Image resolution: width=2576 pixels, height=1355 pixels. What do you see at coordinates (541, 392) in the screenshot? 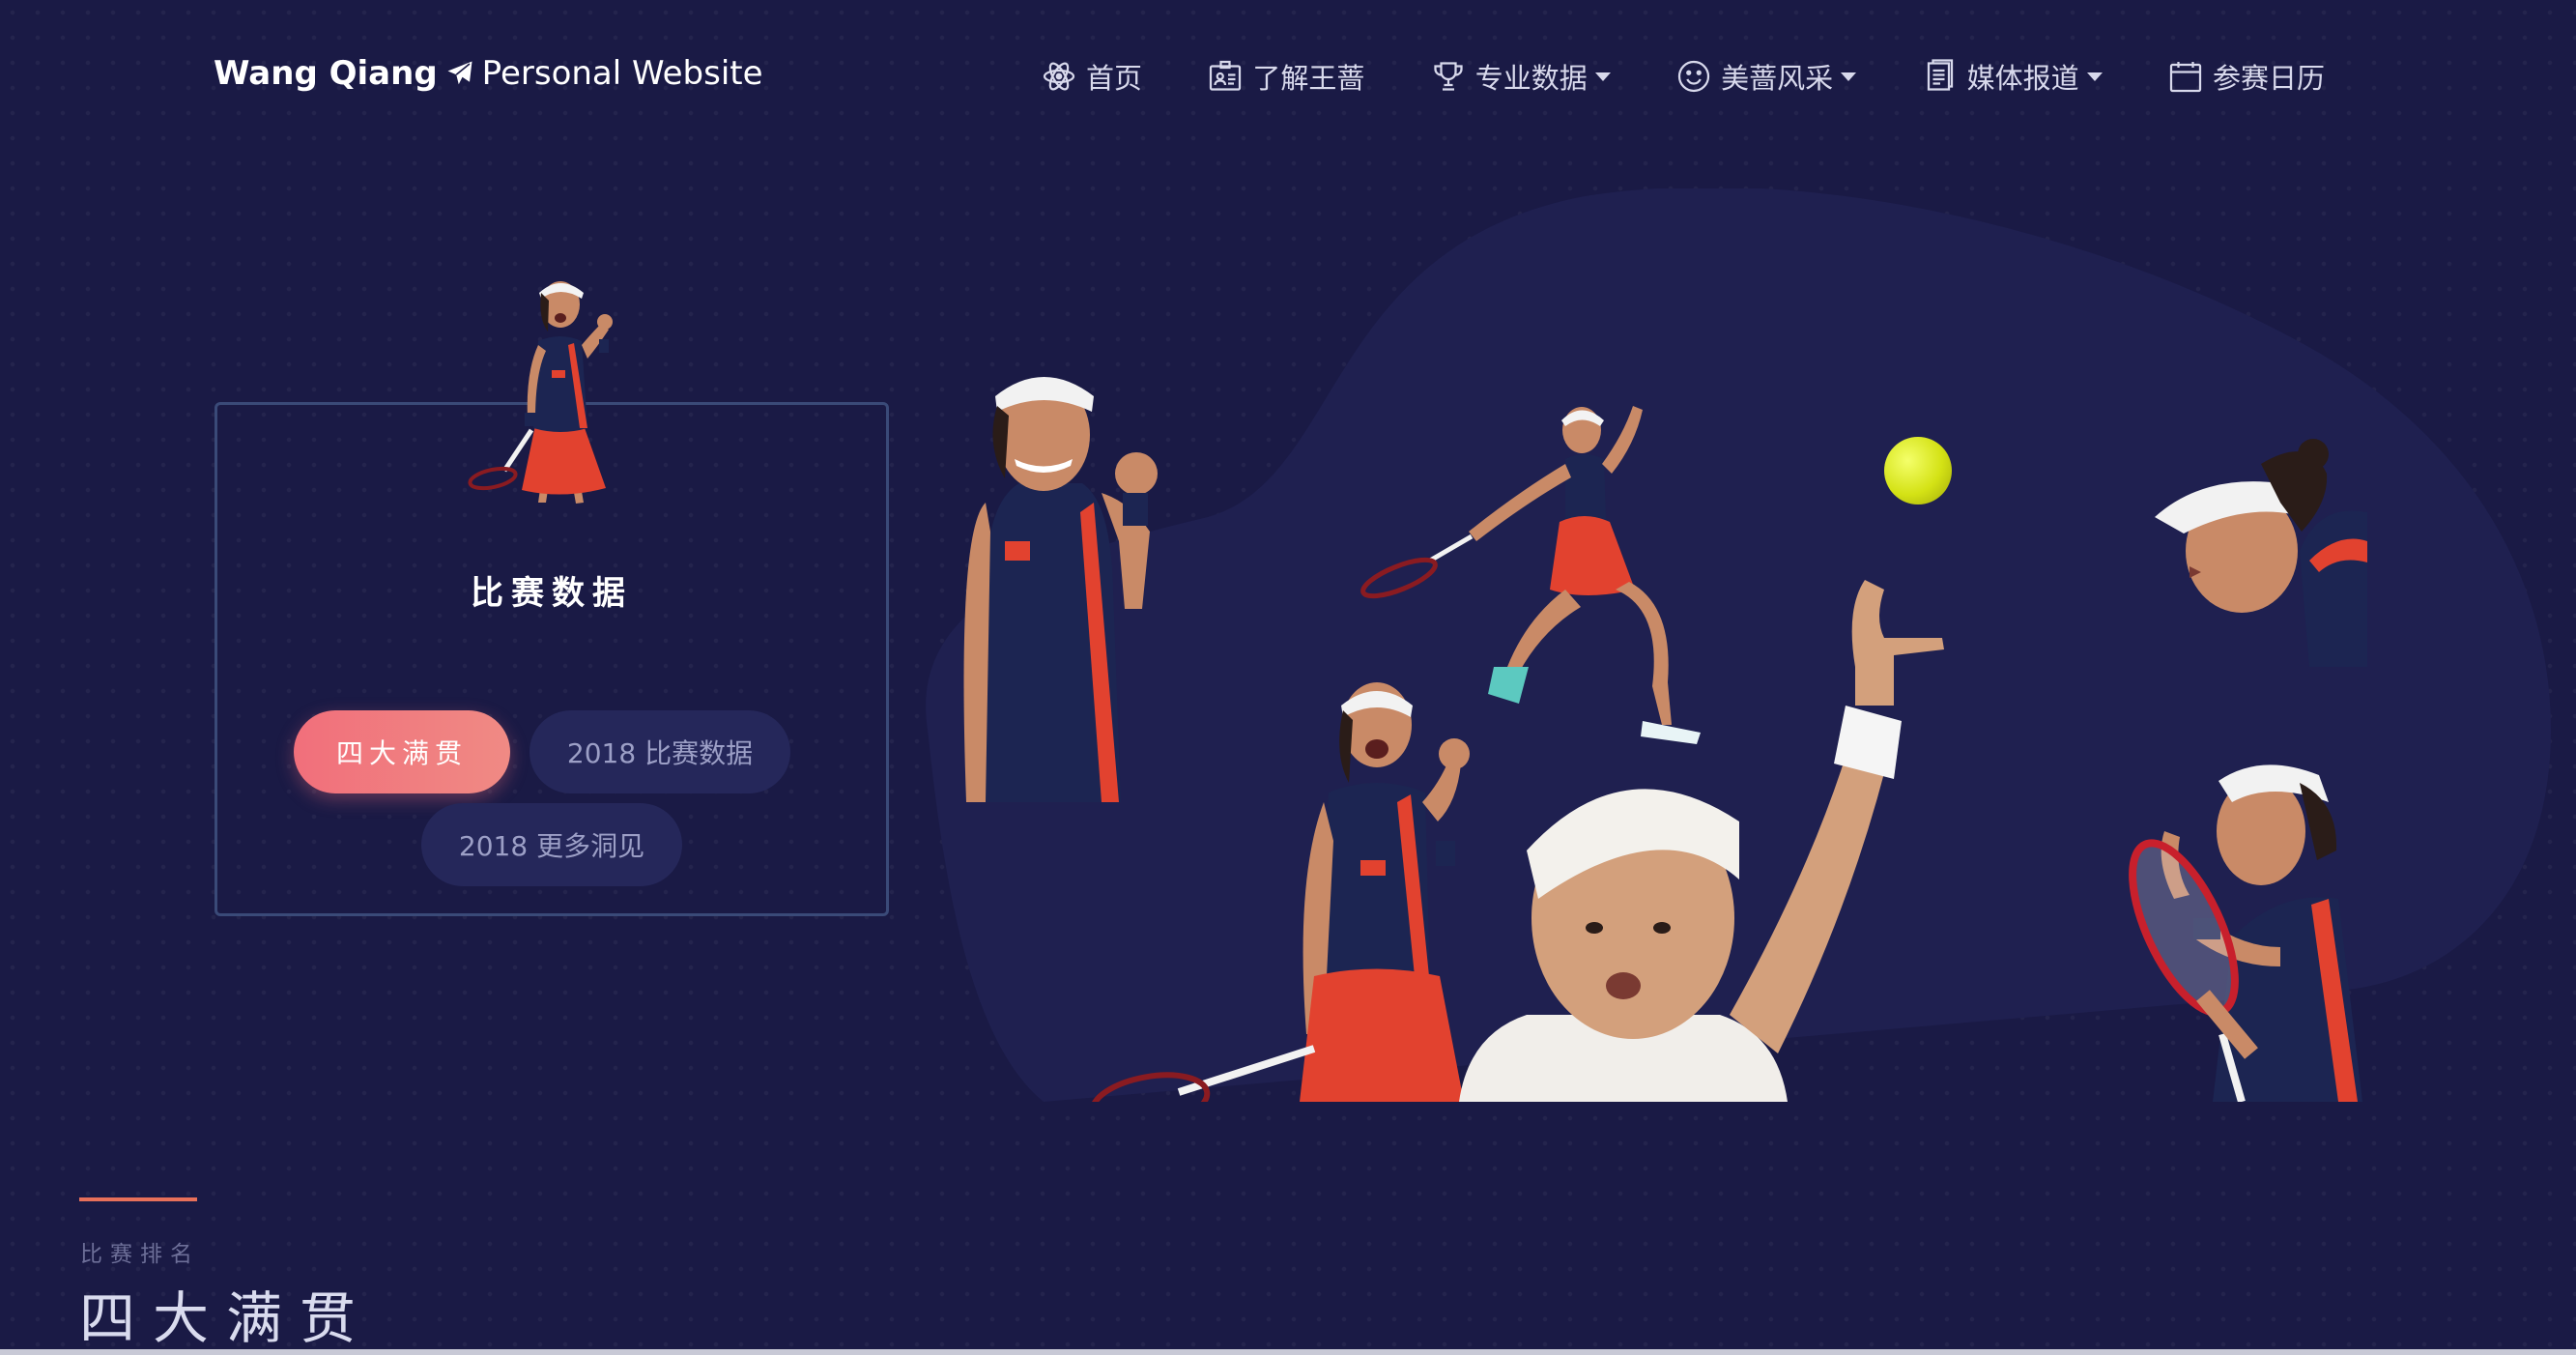
I see `player-celebration-photo` at bounding box center [541, 392].